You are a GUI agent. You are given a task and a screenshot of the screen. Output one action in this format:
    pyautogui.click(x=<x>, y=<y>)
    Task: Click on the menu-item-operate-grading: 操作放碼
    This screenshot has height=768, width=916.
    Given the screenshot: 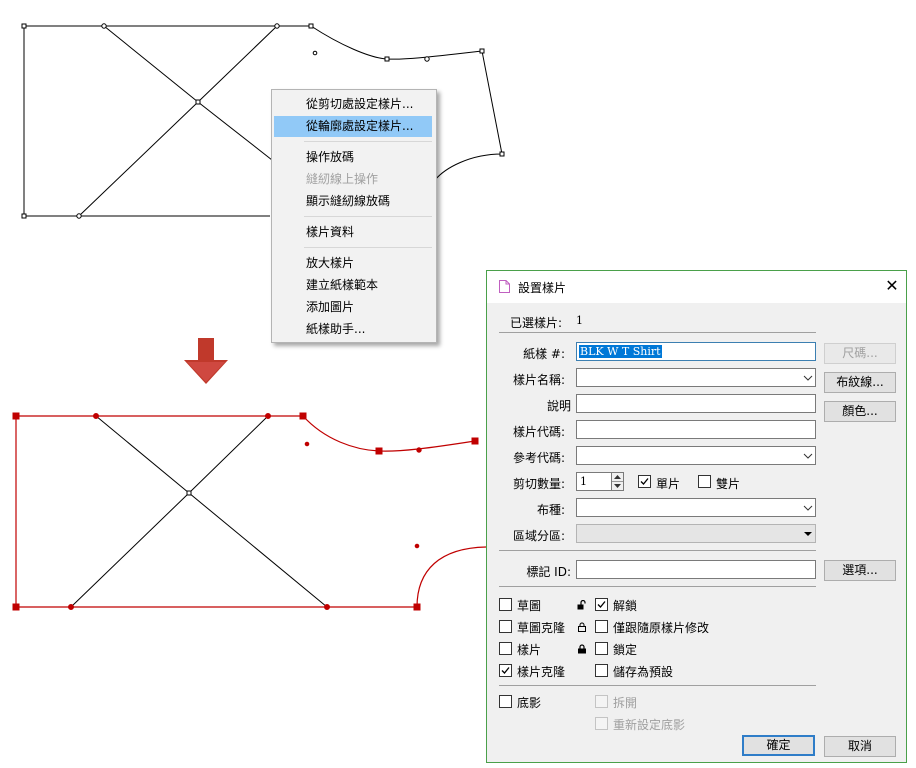 What is the action you would take?
    pyautogui.click(x=353, y=157)
    